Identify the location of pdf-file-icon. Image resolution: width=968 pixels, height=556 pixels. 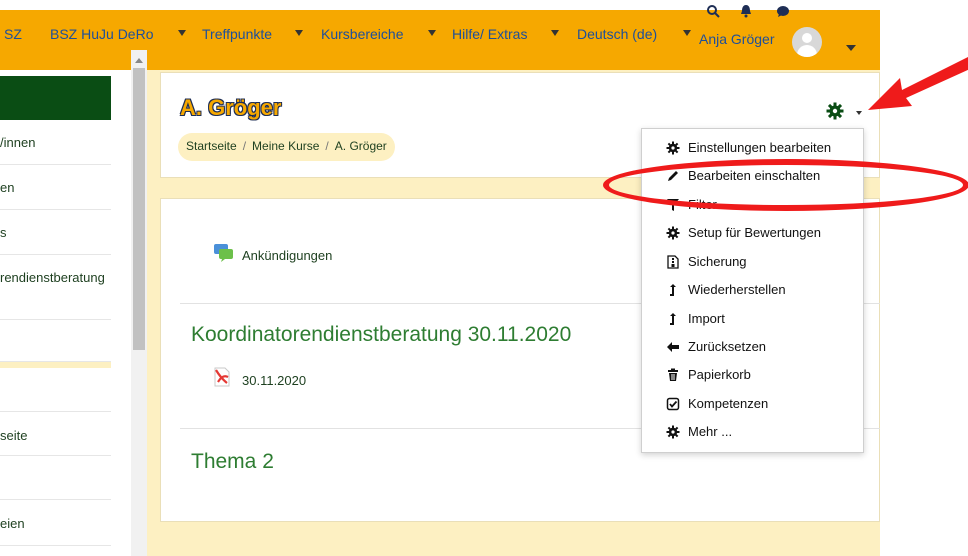
(222, 377).